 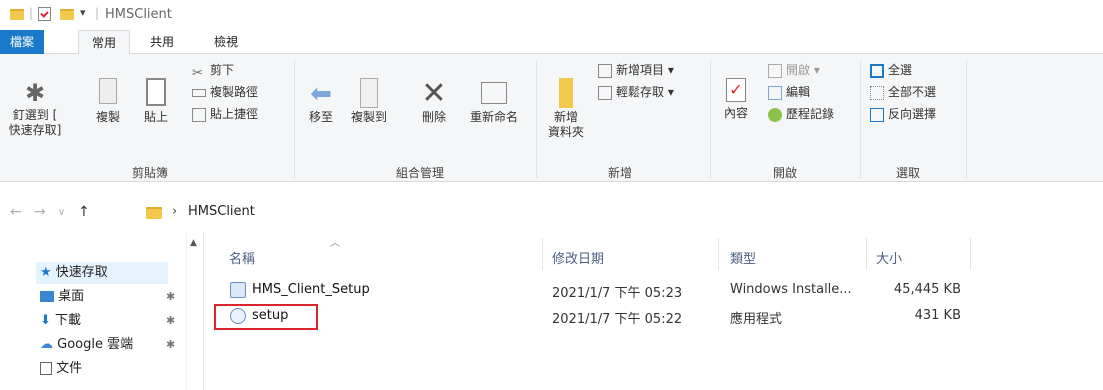 What do you see at coordinates (242, 257) in the screenshot?
I see `column-header-name: 名稱` at bounding box center [242, 257].